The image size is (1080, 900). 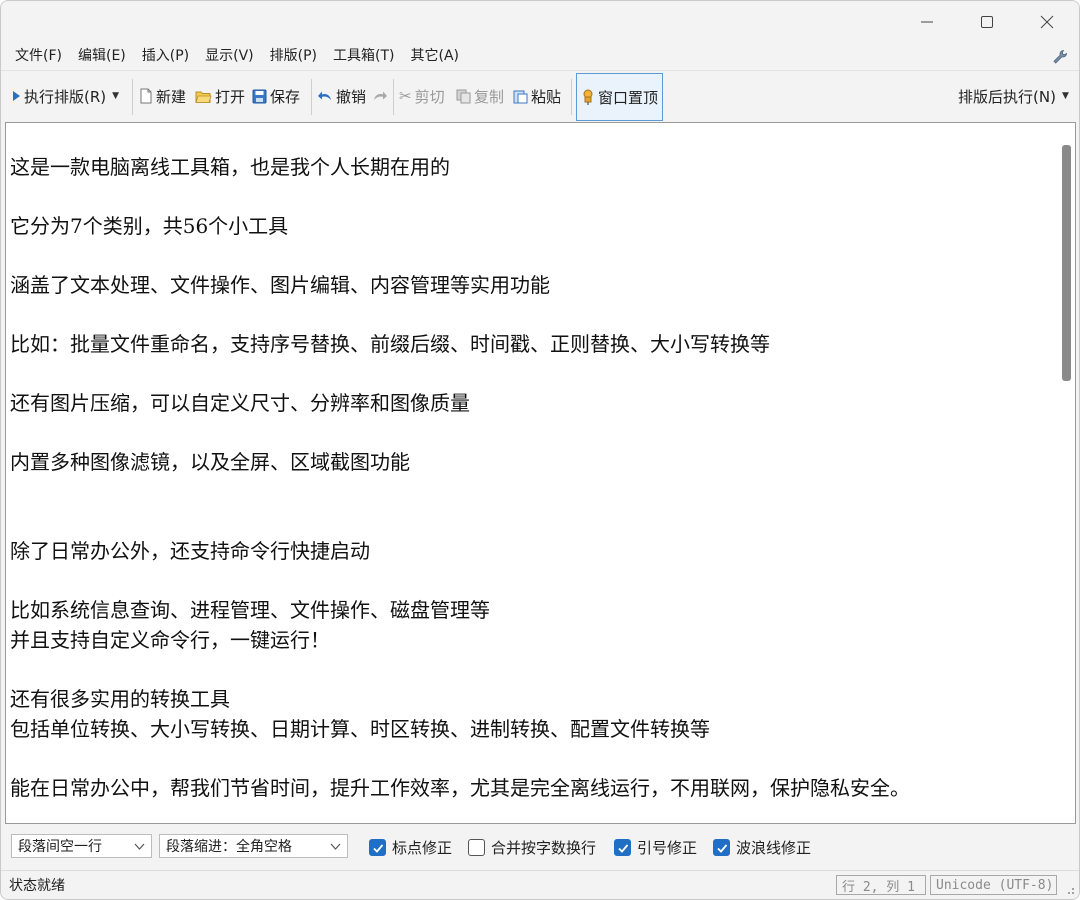 What do you see at coordinates (463, 96) in the screenshot?
I see `copy-icon` at bounding box center [463, 96].